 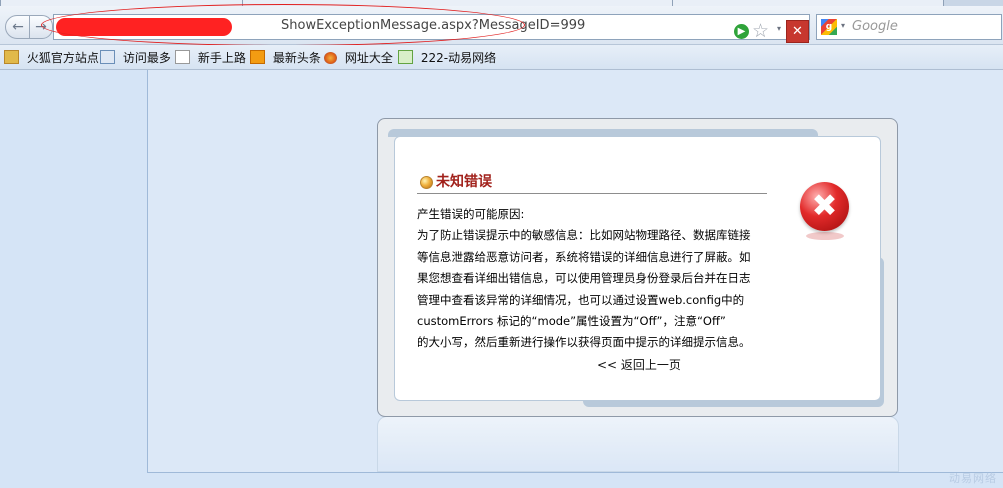 I want to click on error-title: 未知错误, so click(x=464, y=182).